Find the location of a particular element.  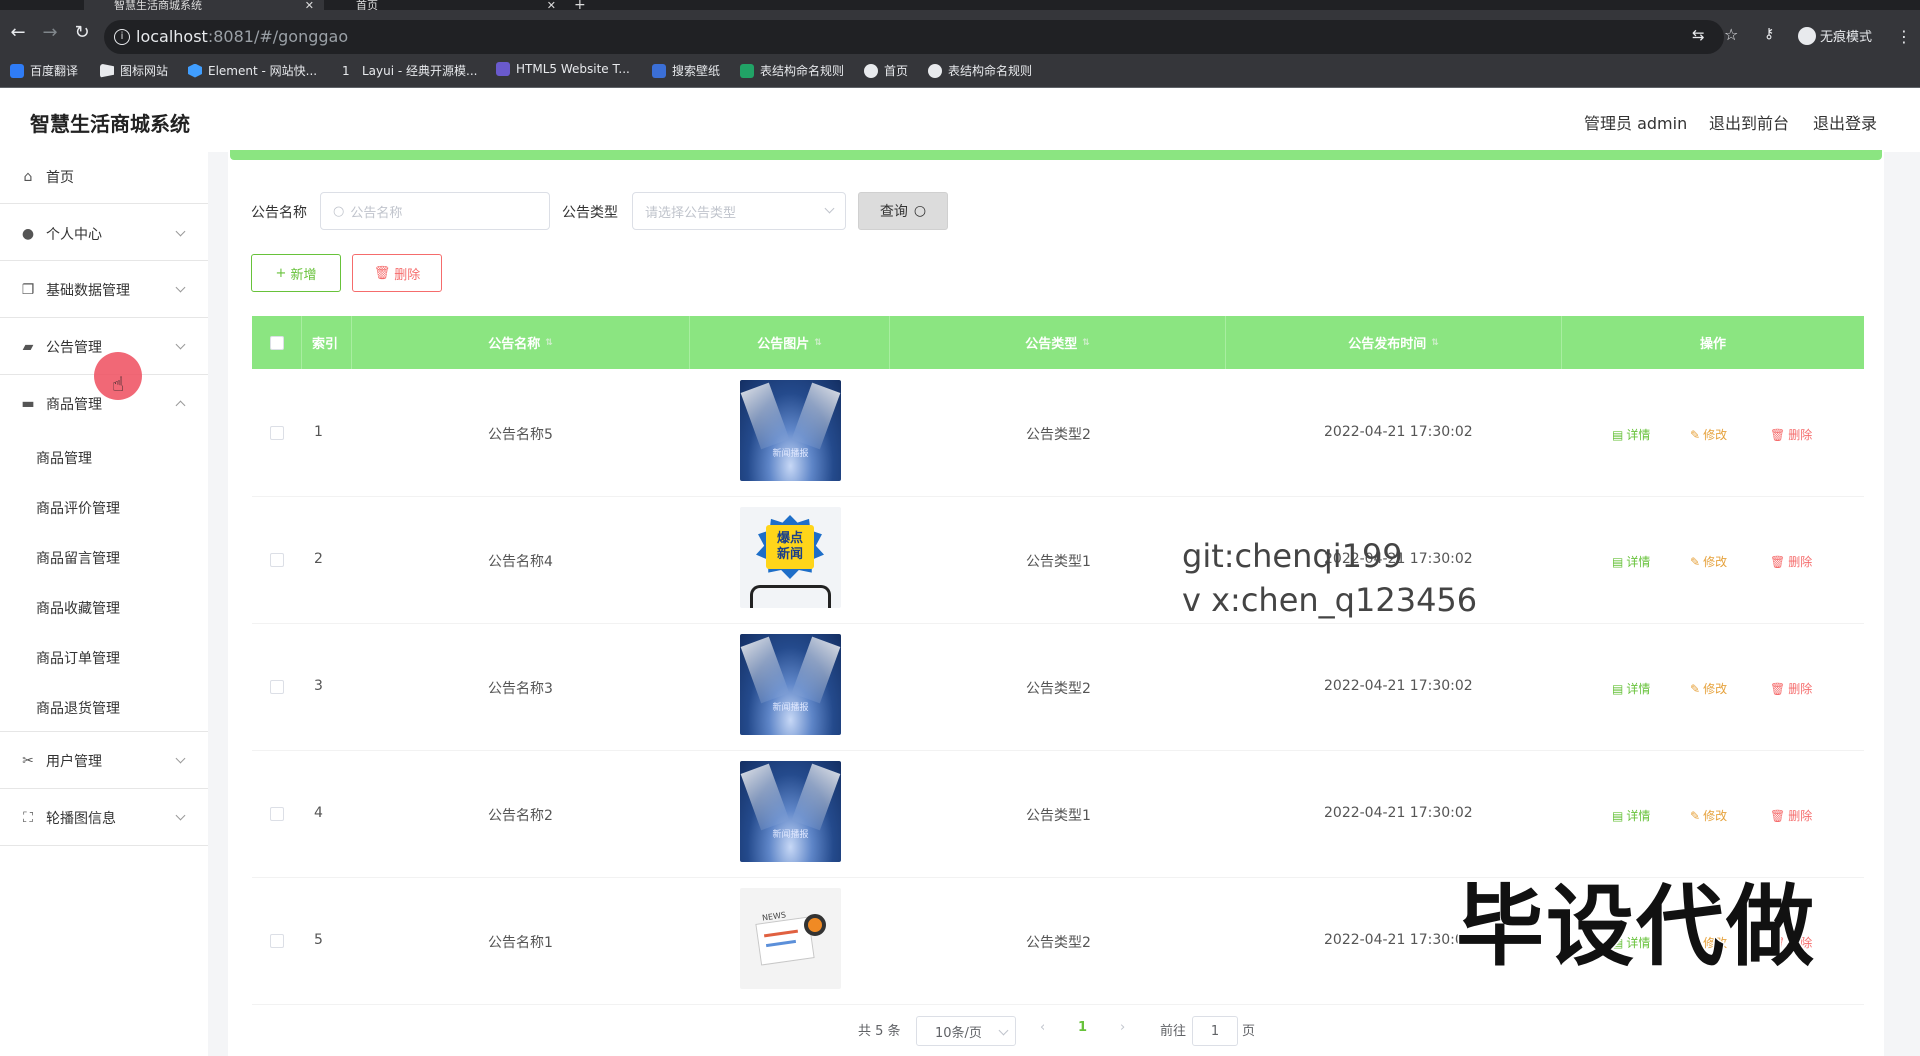

column-actions: 操作 is located at coordinates (1712, 344).